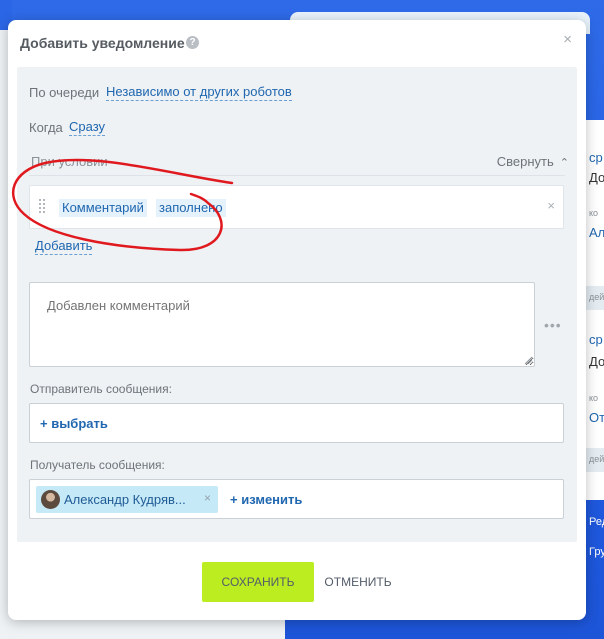 This screenshot has width=604, height=639. What do you see at coordinates (69, 161) in the screenshot?
I see `condition-header: При условии` at bounding box center [69, 161].